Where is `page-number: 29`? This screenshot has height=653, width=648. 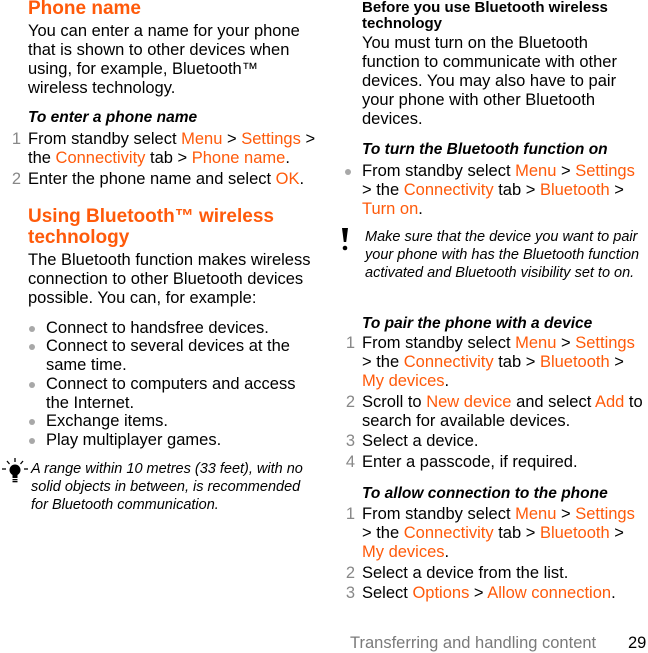 page-number: 29 is located at coordinates (637, 643).